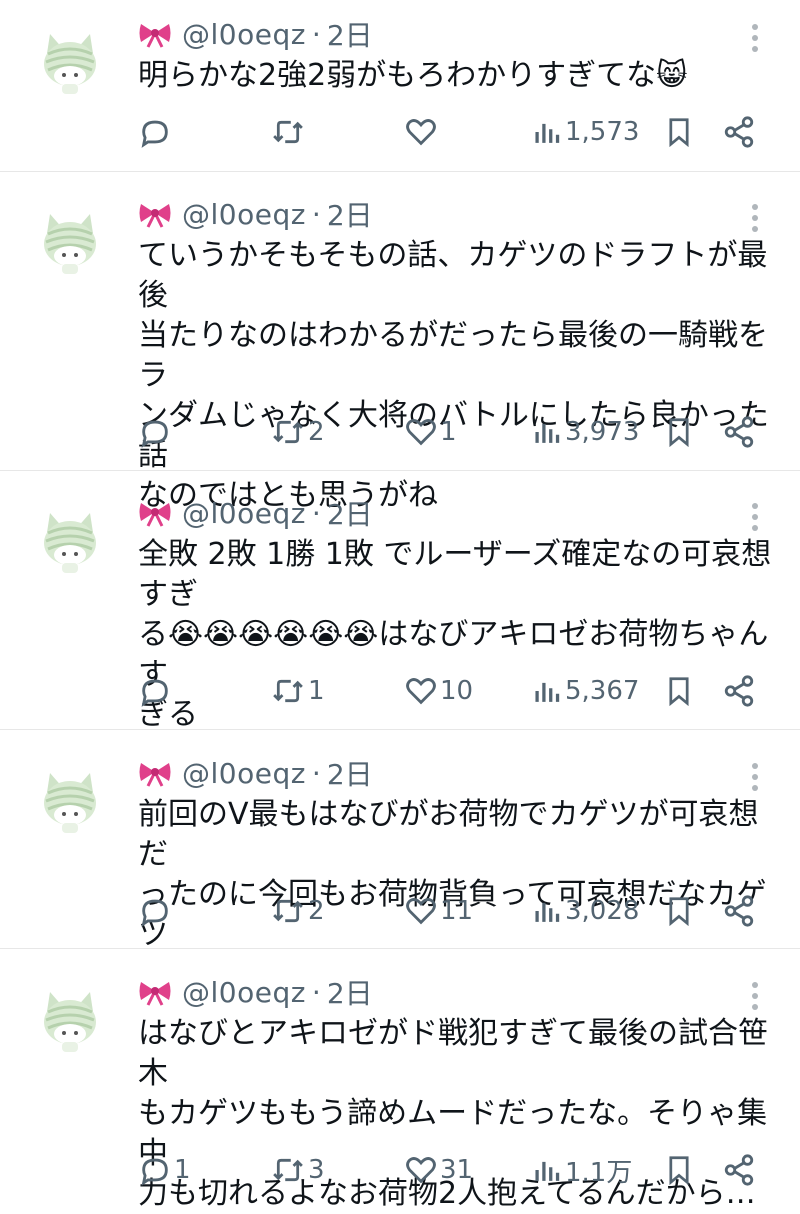  What do you see at coordinates (586, 432) in the screenshot?
I see `views-button: 3,973` at bounding box center [586, 432].